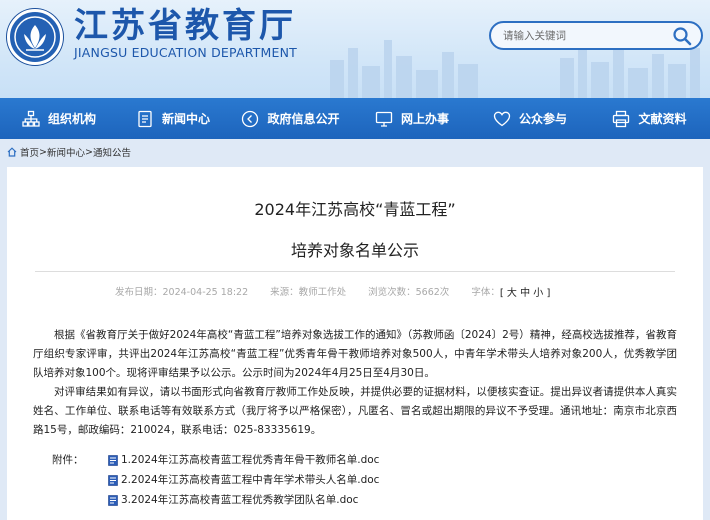 The image size is (710, 520). What do you see at coordinates (145, 118) in the screenshot?
I see `document-icon` at bounding box center [145, 118].